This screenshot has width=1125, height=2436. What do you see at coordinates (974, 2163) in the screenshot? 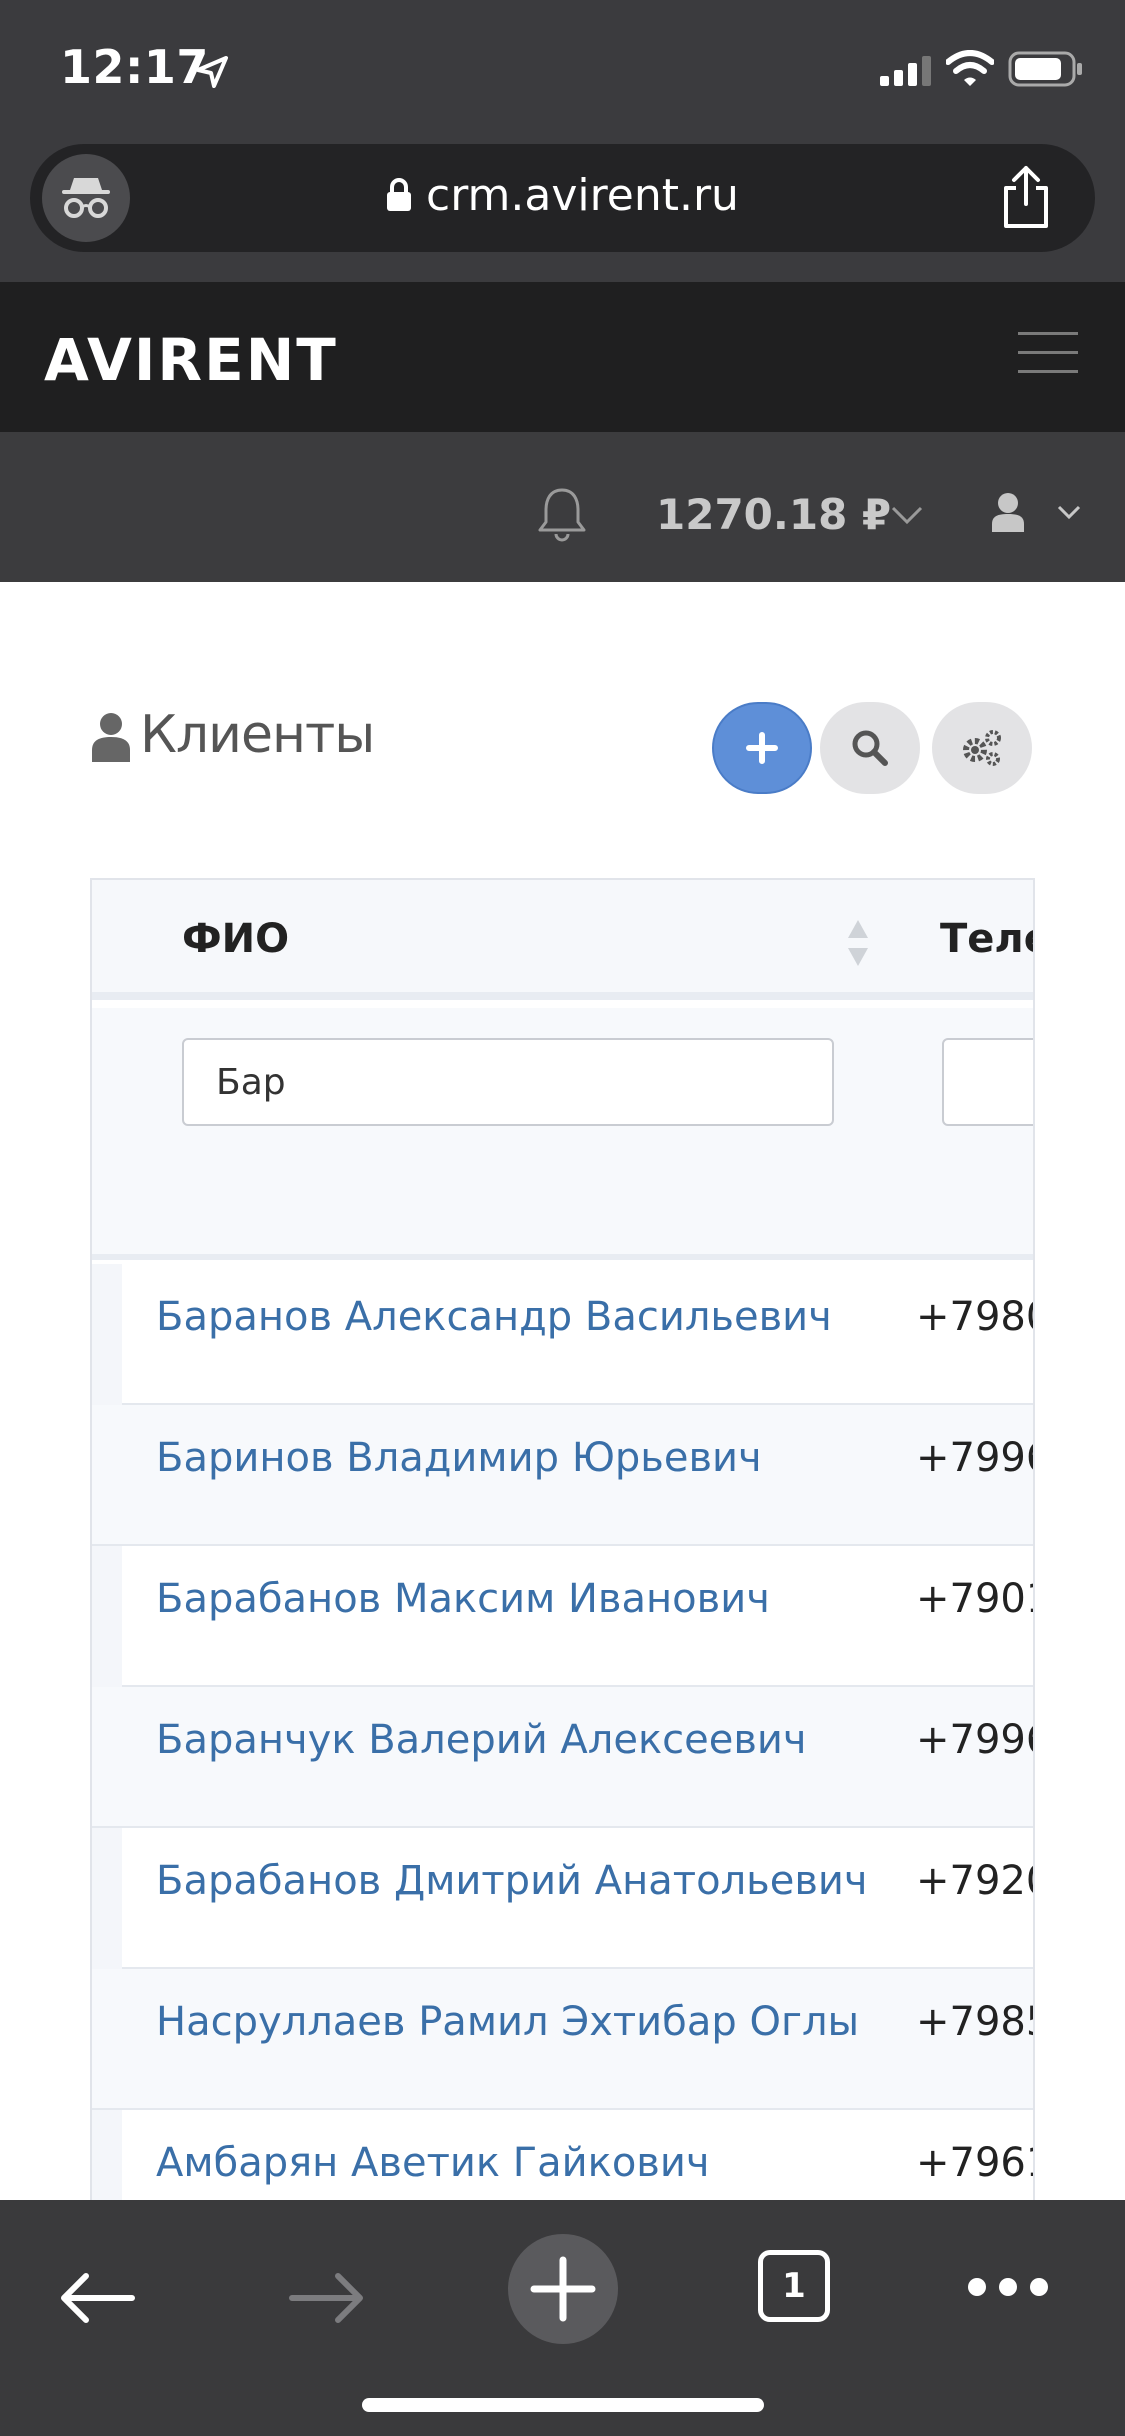
I see `client-phone: +7961` at bounding box center [974, 2163].